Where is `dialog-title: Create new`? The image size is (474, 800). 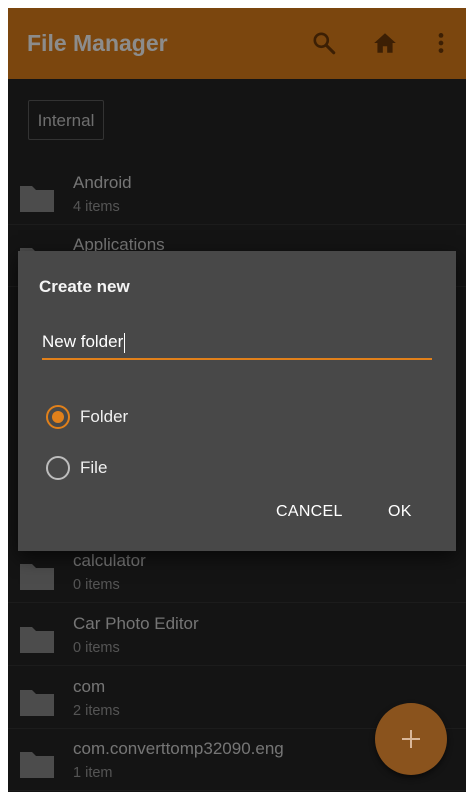
dialog-title: Create new is located at coordinates (84, 286).